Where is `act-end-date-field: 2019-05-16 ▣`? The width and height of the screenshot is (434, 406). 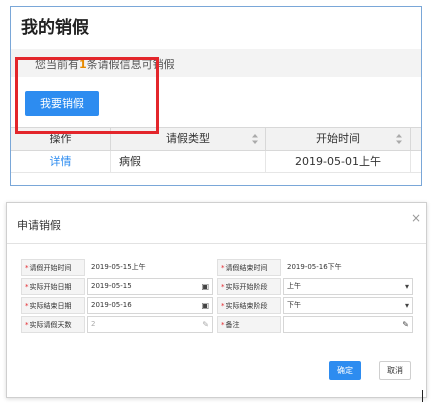 act-end-date-field: 2019-05-16 ▣ is located at coordinates (150, 305).